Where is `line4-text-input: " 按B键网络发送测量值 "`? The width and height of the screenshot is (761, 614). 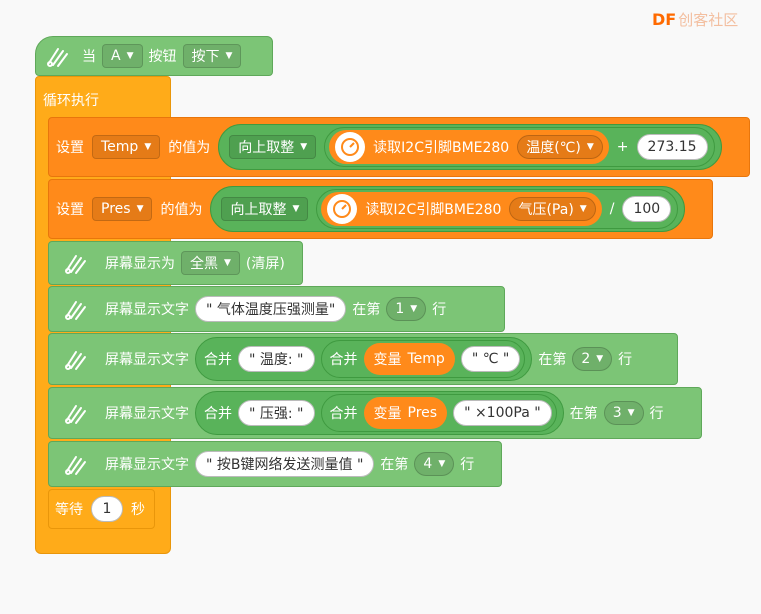 line4-text-input: " 按B键网络发送测量值 " is located at coordinates (285, 464).